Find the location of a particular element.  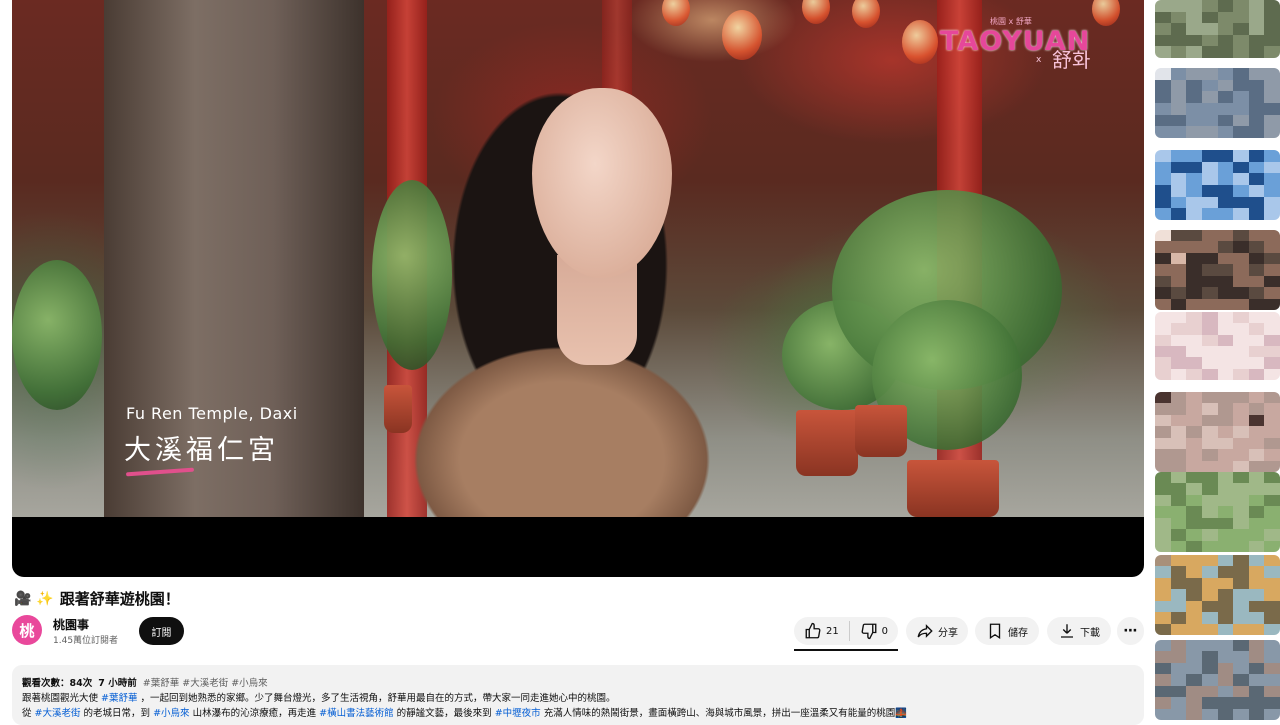

like-button: 21 is located at coordinates (821, 631).